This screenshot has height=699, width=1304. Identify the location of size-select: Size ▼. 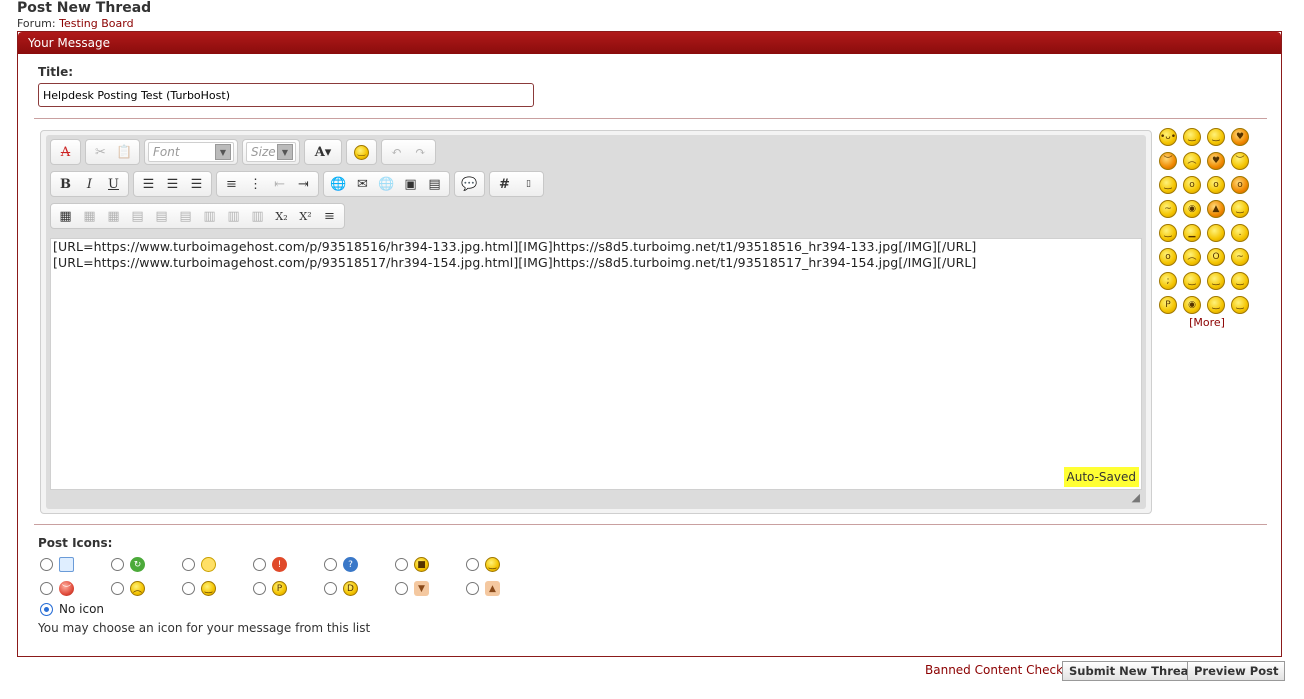
(271, 152).